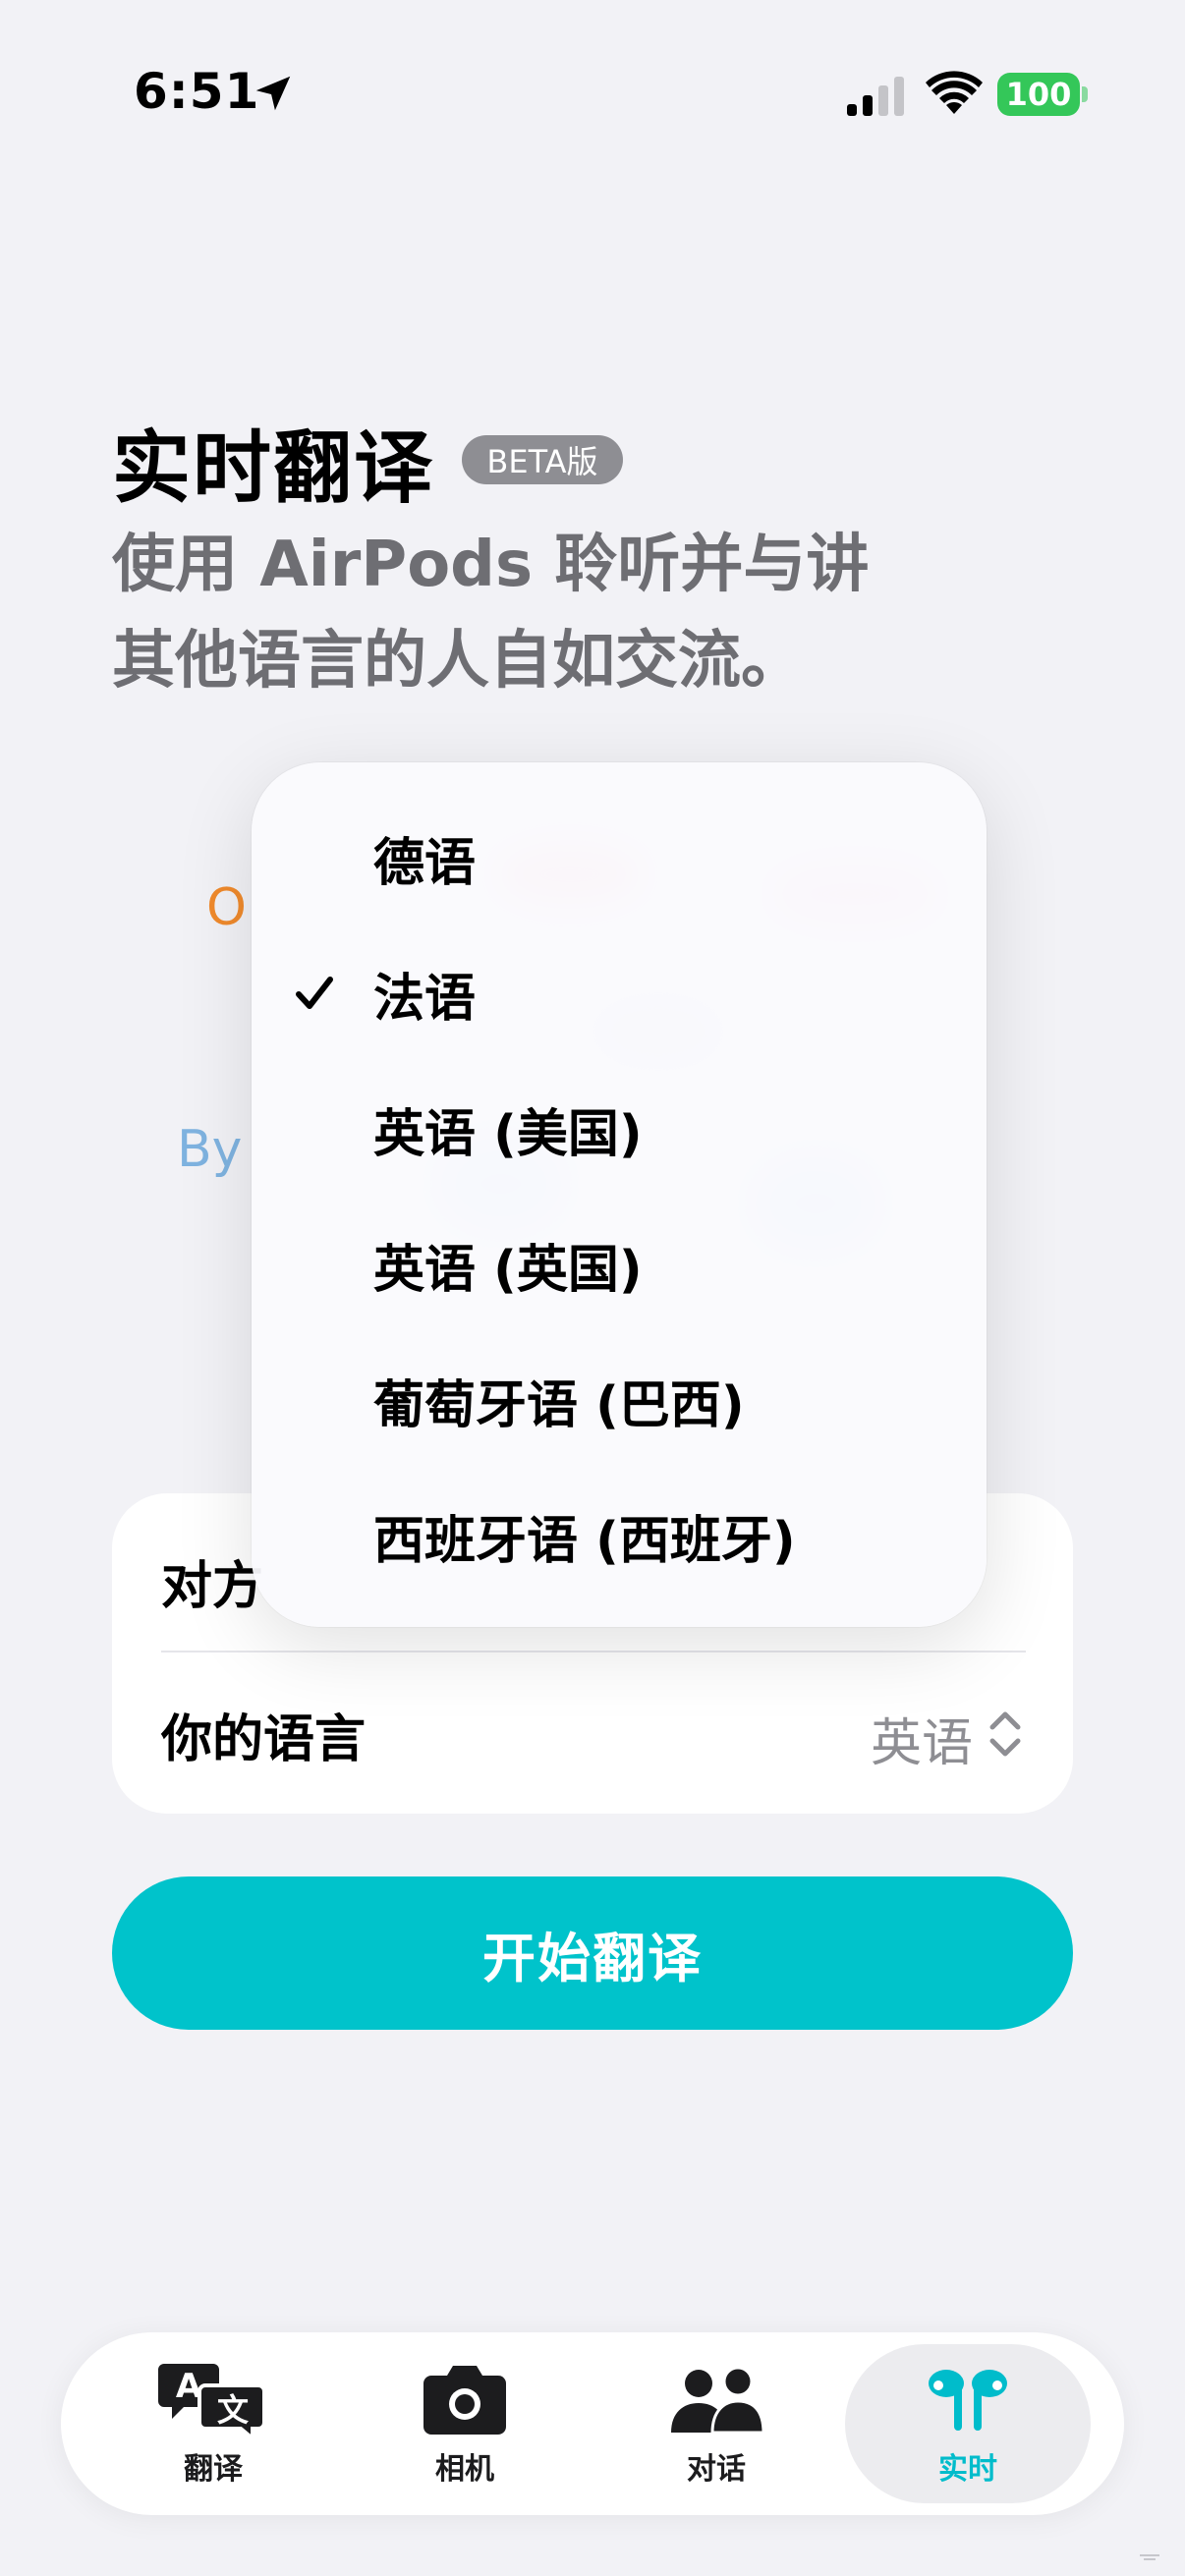 This screenshot has height=2576, width=1185. What do you see at coordinates (968, 2469) in the screenshot?
I see `tab-label: 实时` at bounding box center [968, 2469].